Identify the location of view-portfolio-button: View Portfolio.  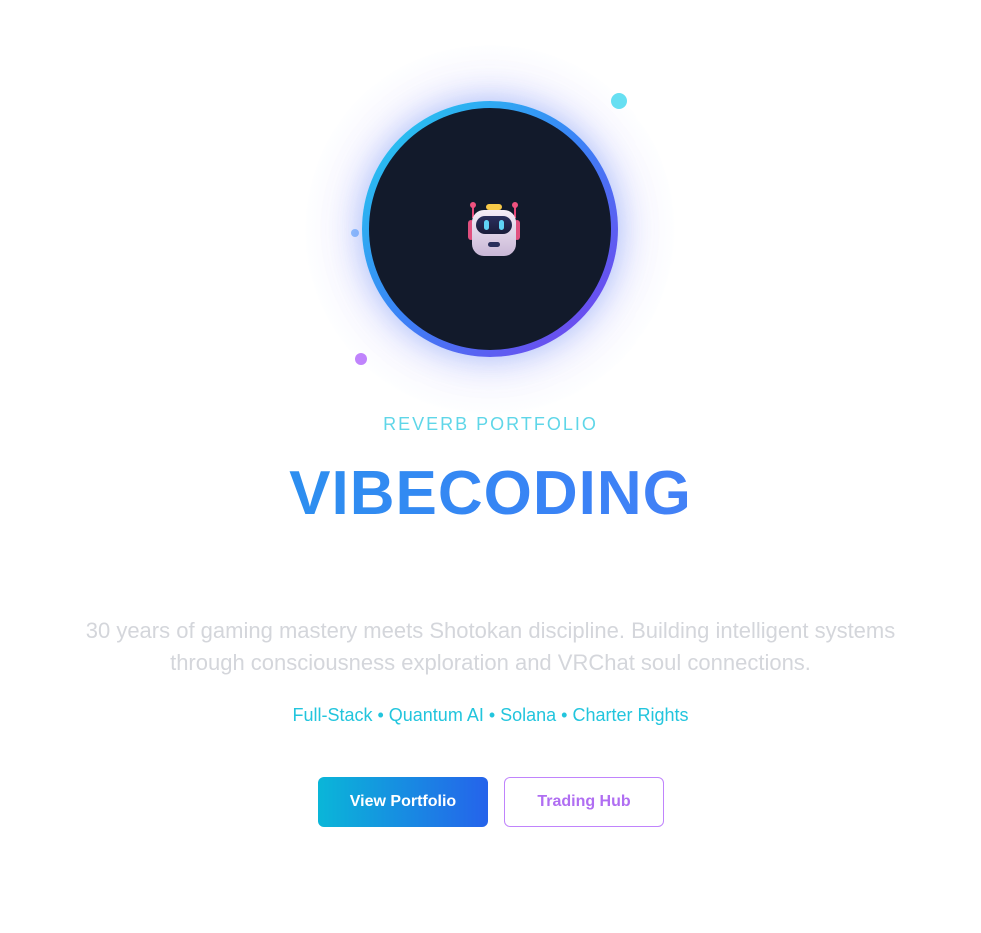
(403, 802).